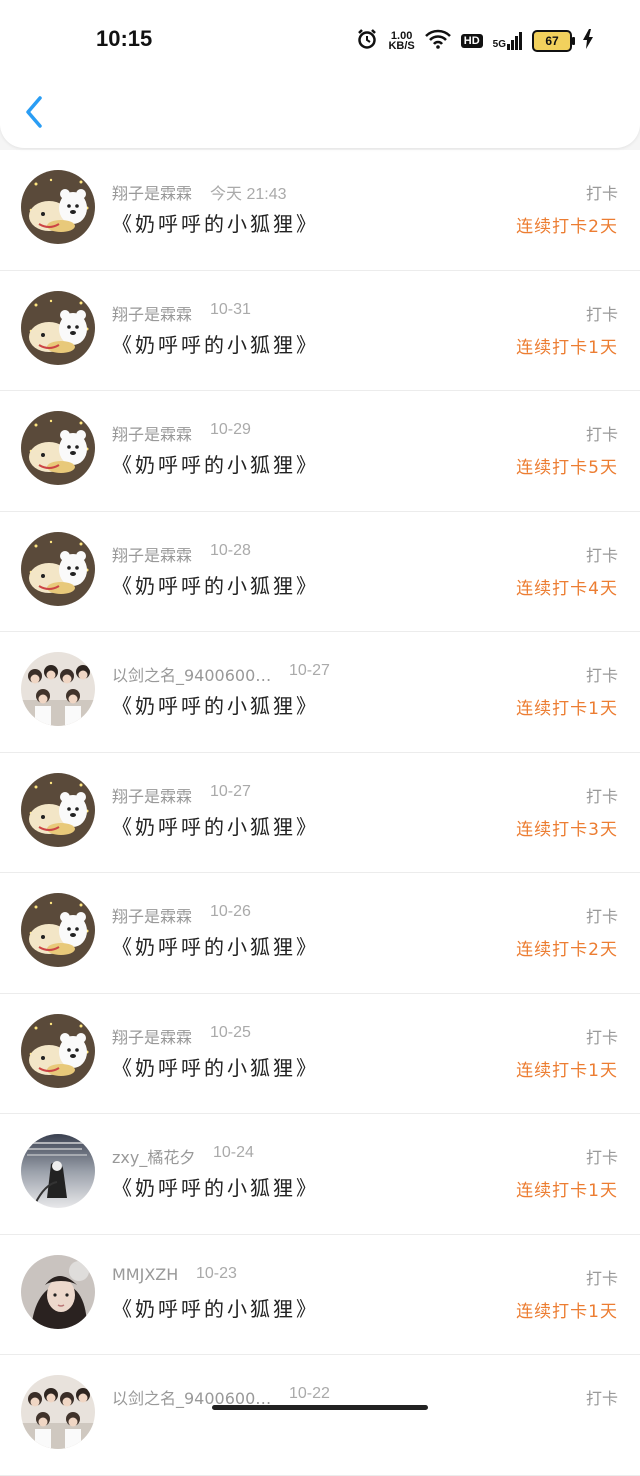  Describe the element at coordinates (567, 588) in the screenshot. I see `streak-label: 连续打卡4天` at that location.